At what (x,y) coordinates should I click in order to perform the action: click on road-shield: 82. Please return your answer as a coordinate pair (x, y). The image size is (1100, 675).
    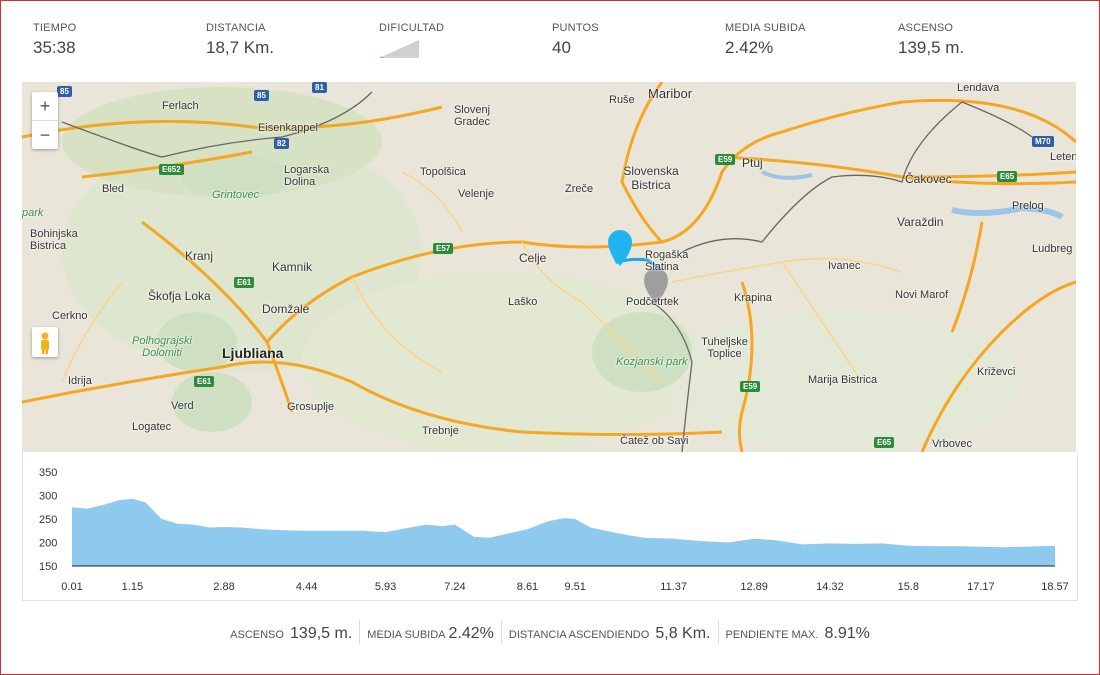
    Looking at the image, I should click on (281, 143).